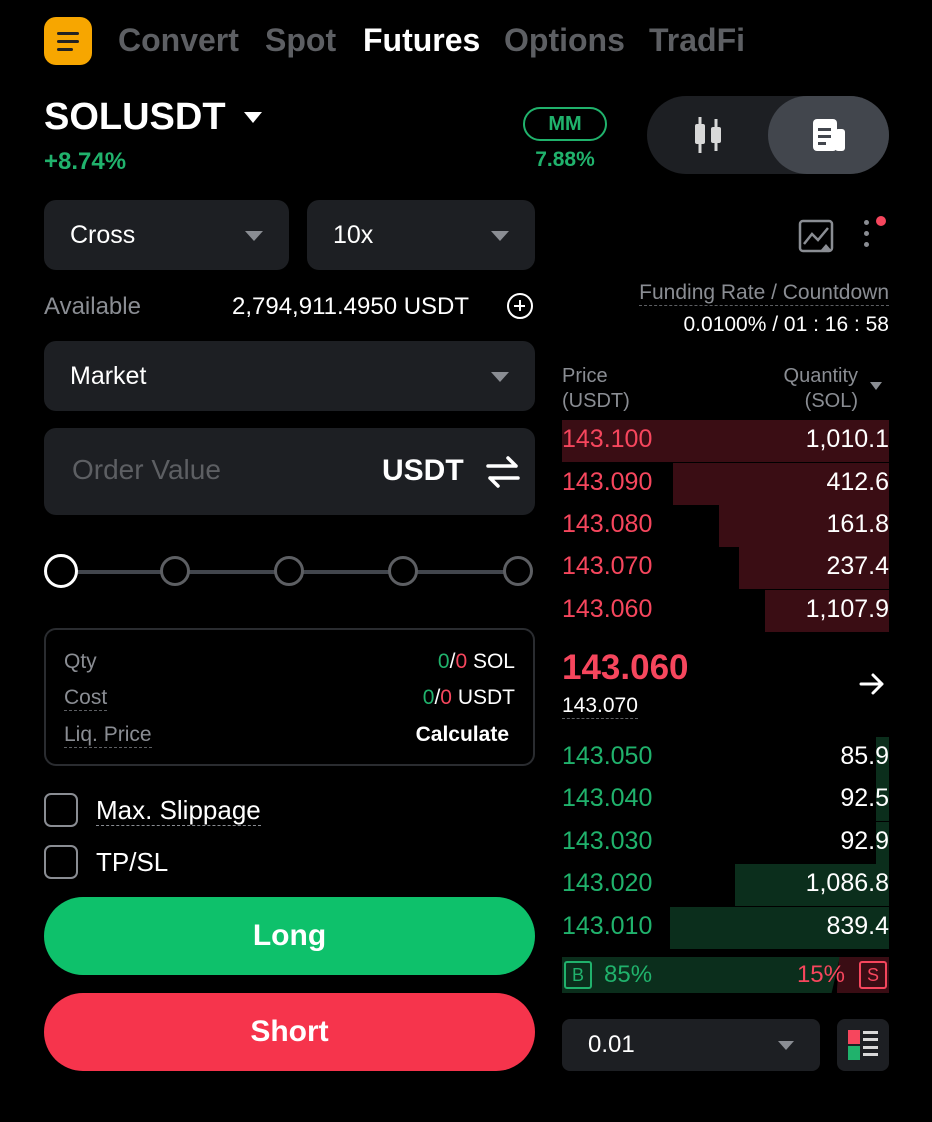 This screenshot has height=1122, width=932. What do you see at coordinates (697, 40) in the screenshot?
I see `tab-tradfi: TradFi` at bounding box center [697, 40].